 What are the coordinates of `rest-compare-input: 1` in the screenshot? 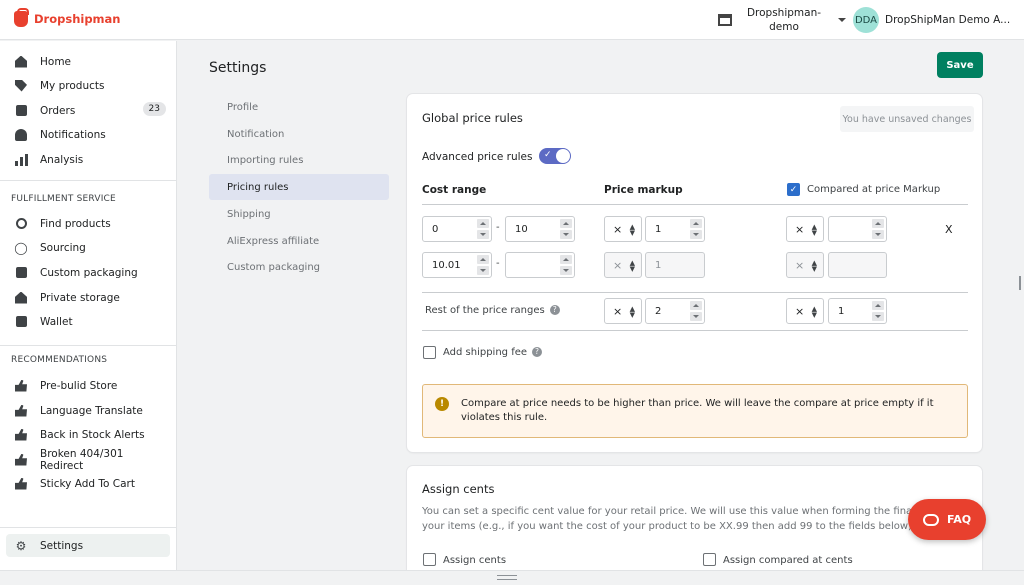 It's located at (857, 311).